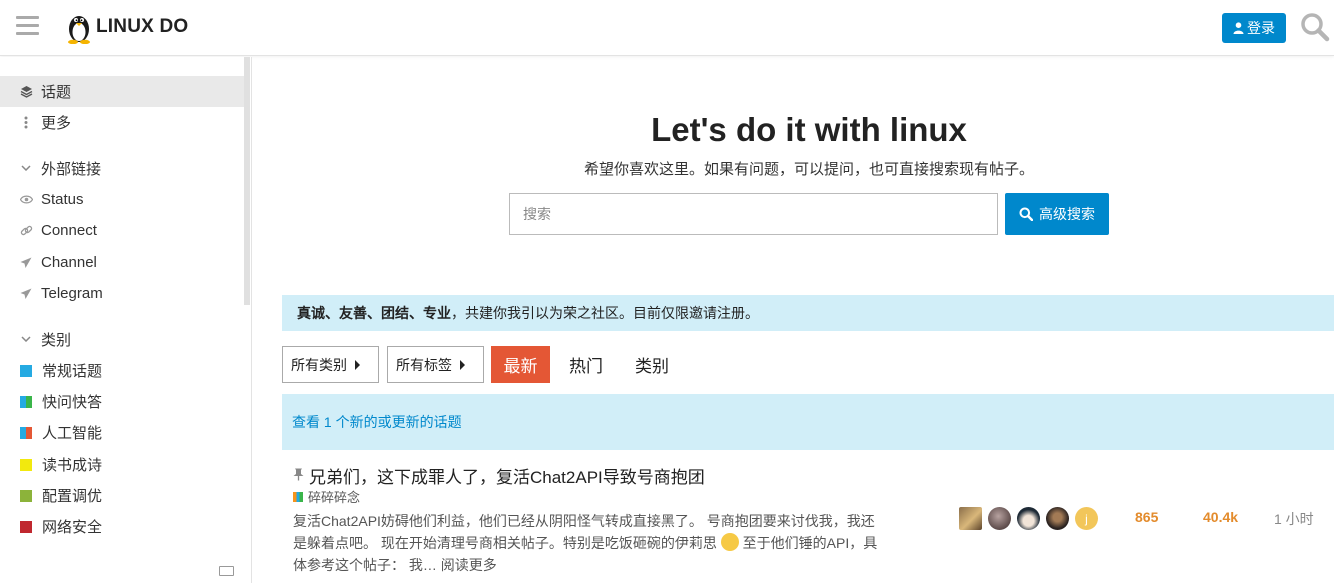  I want to click on sidebar-item-label: 网络安全, so click(72, 527).